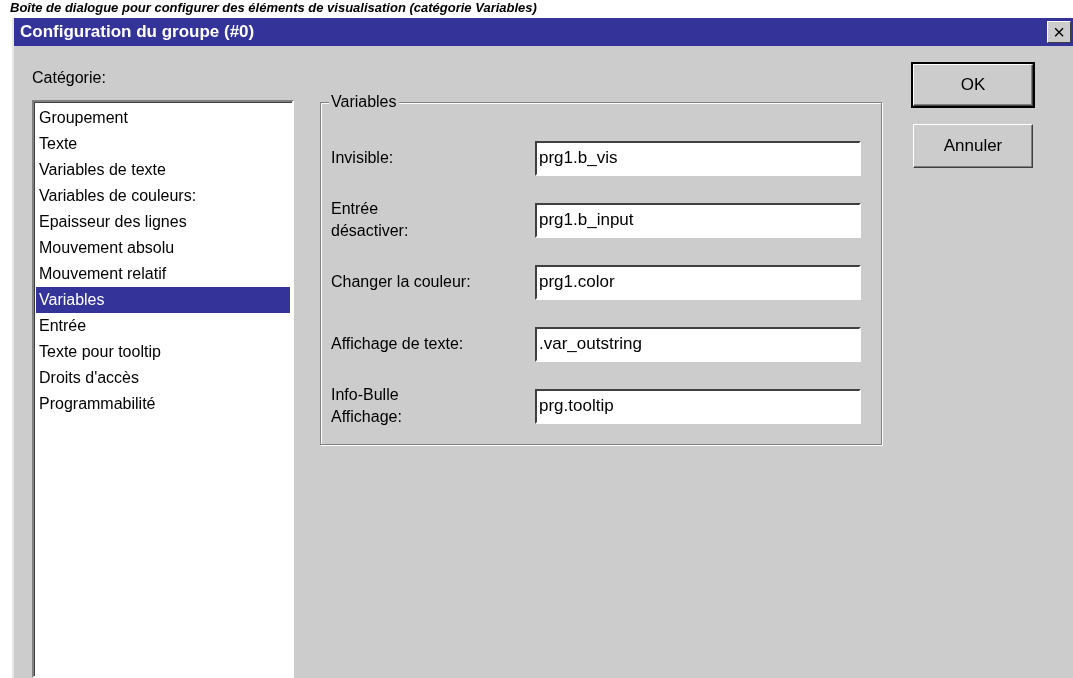  Describe the element at coordinates (163, 274) in the screenshot. I see `category-item: Mouvement relatif` at that location.